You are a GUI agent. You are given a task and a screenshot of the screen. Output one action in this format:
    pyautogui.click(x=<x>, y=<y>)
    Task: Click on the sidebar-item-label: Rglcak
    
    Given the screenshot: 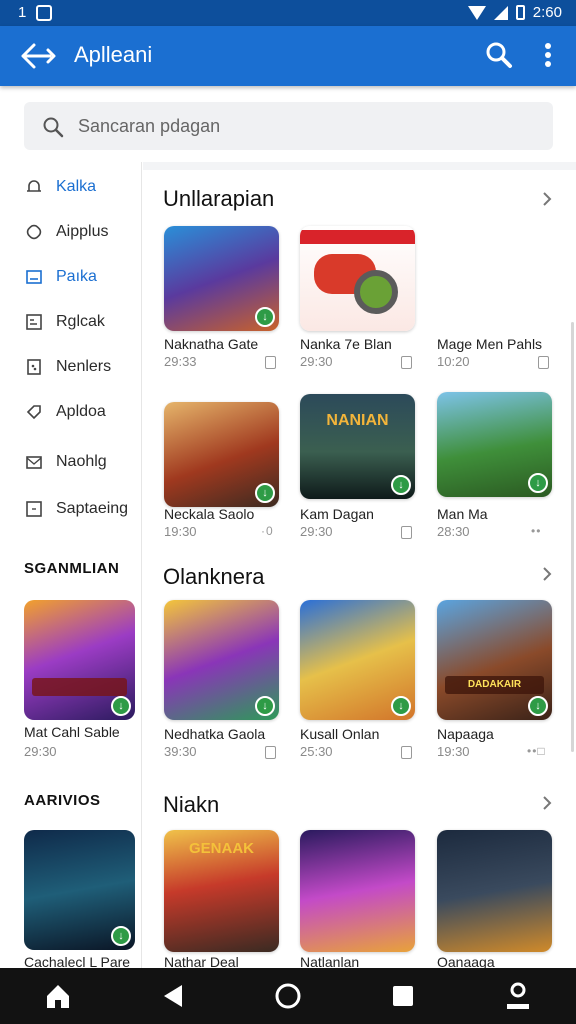 What is the action you would take?
    pyautogui.click(x=80, y=321)
    